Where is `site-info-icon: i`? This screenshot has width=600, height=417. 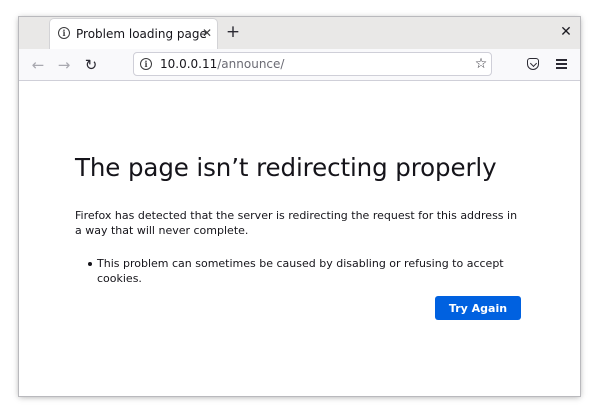 site-info-icon: i is located at coordinates (146, 64).